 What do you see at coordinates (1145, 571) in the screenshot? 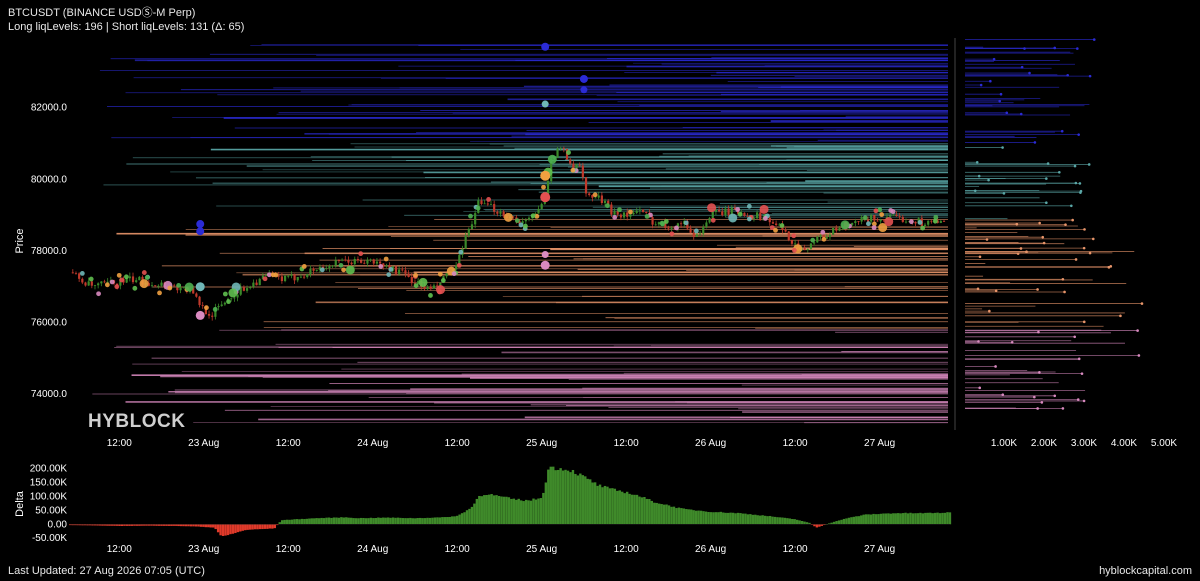
I see `site-link: hyblockcapital.com` at bounding box center [1145, 571].